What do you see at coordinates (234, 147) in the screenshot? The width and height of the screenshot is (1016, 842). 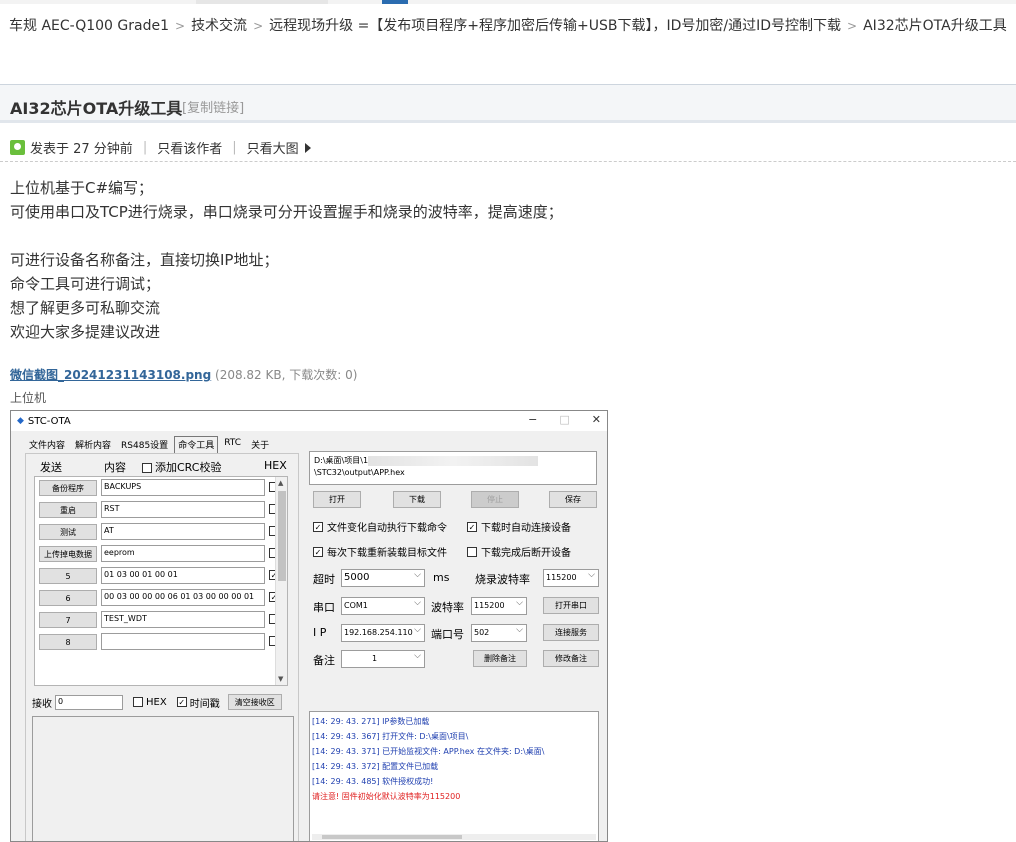 I see `meta-sep: |` at bounding box center [234, 147].